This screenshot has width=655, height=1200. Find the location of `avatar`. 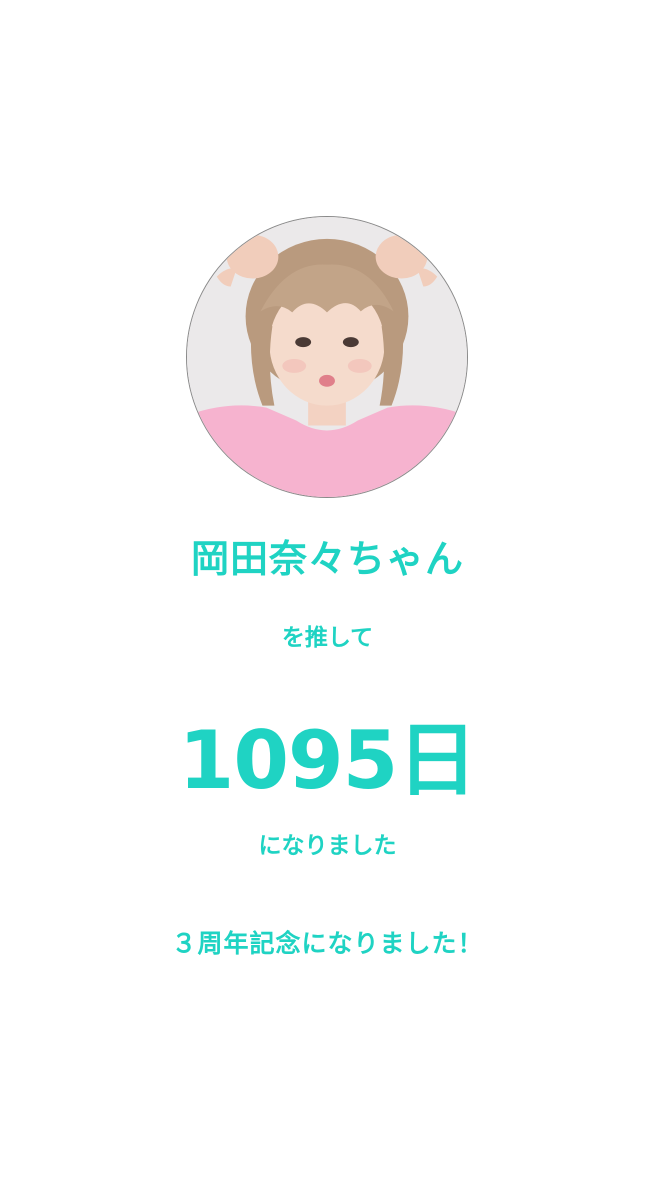

avatar is located at coordinates (327, 357).